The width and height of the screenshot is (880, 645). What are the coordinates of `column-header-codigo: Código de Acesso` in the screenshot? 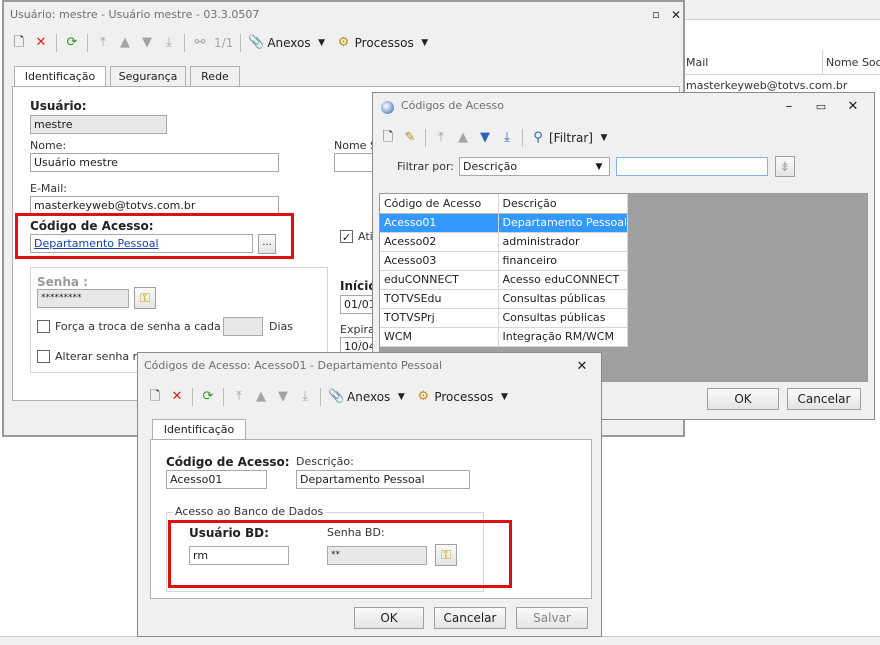 It's located at (439, 204).